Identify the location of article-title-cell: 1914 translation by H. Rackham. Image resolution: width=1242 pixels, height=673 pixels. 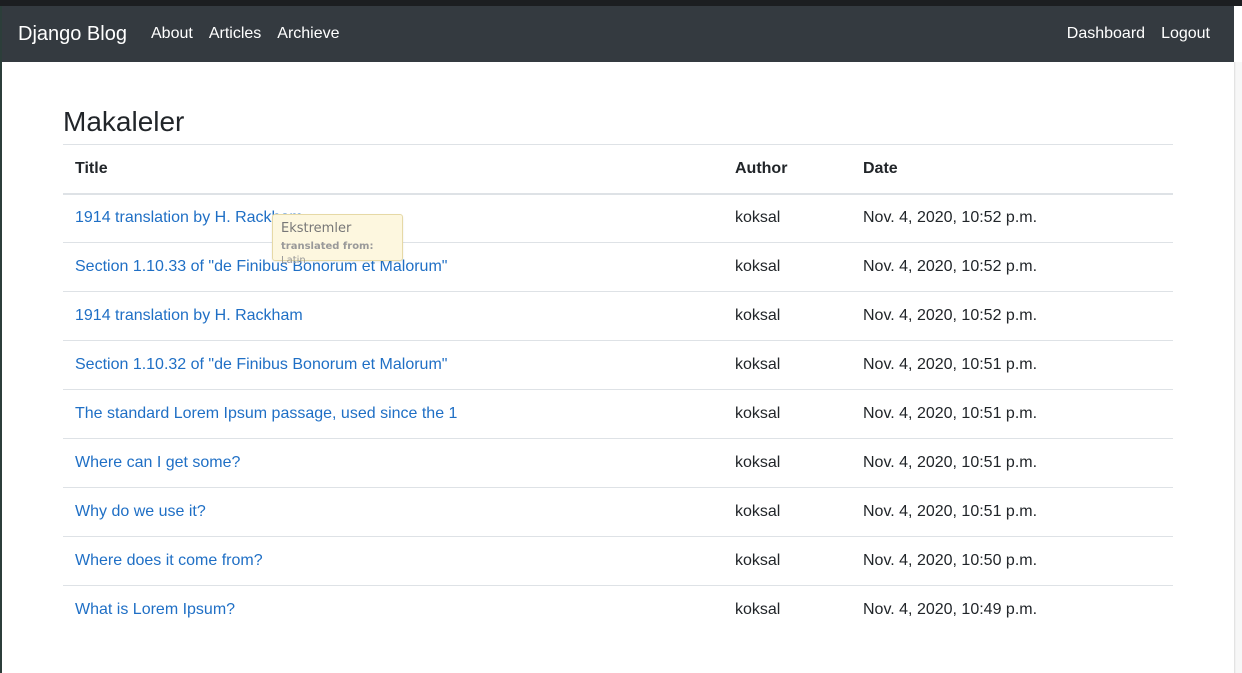
(393, 316).